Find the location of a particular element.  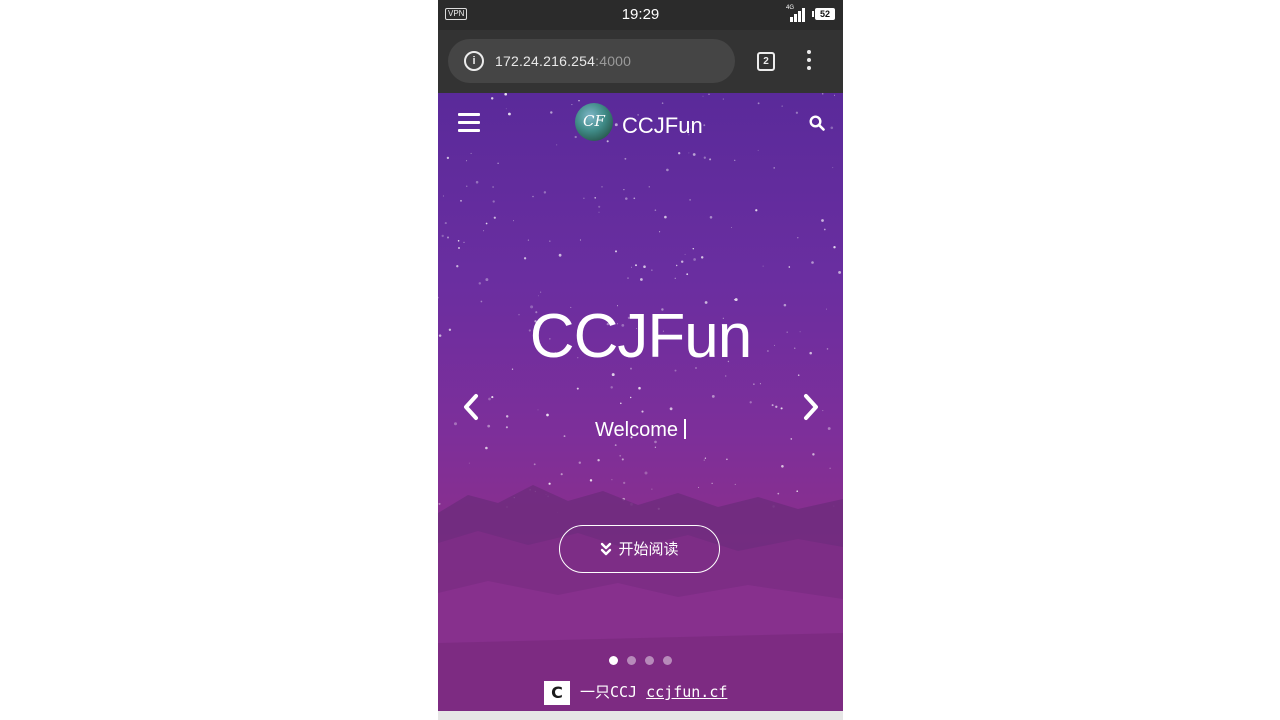

mountain-landscape is located at coordinates (640, 598).